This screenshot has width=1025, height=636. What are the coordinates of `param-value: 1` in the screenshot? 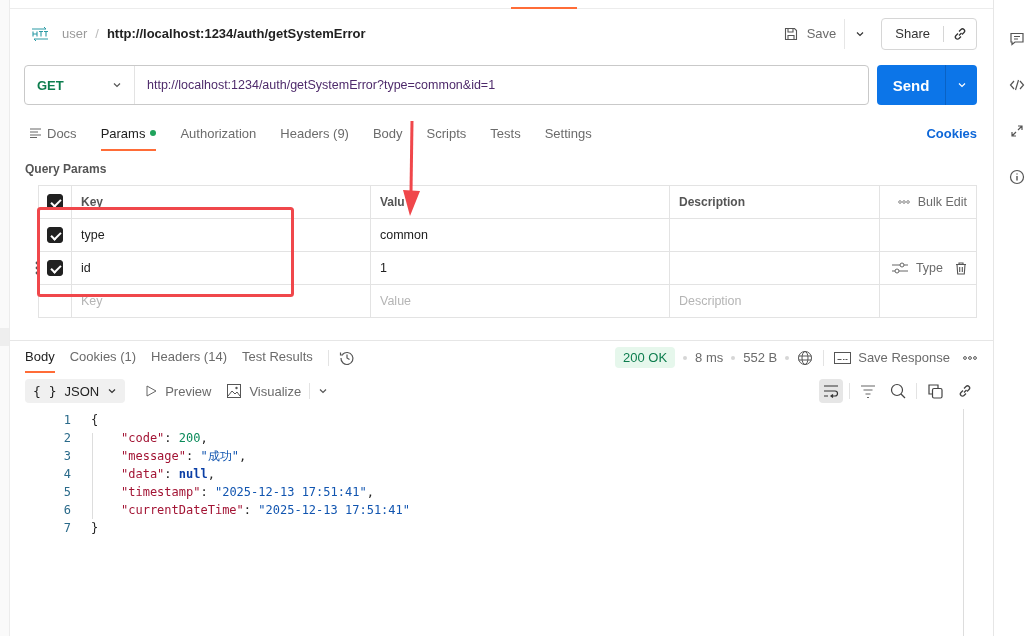 It's located at (383, 268).